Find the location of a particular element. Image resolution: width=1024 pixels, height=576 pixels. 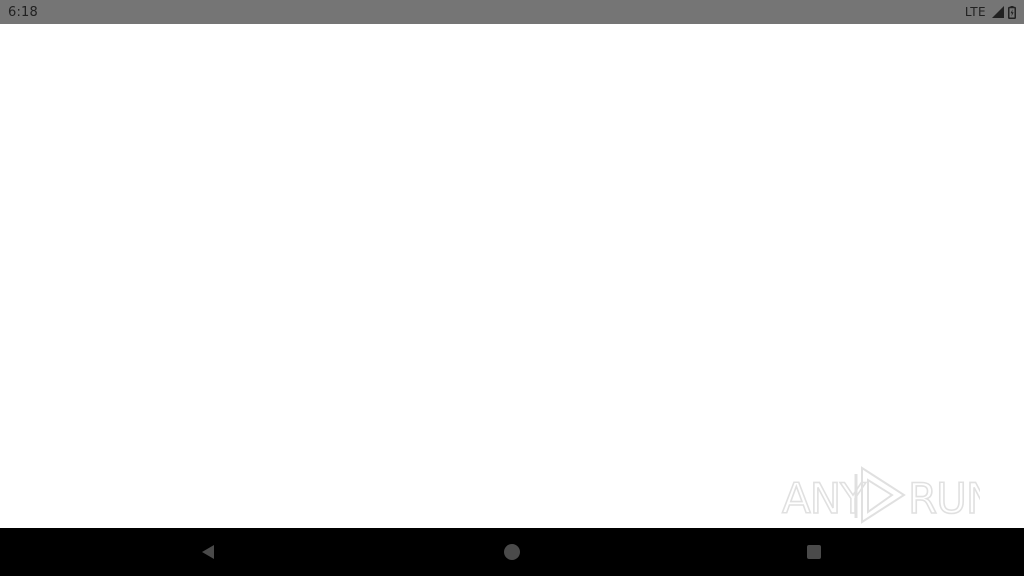

anyrun-logo: ANY RUN is located at coordinates (889, 495).